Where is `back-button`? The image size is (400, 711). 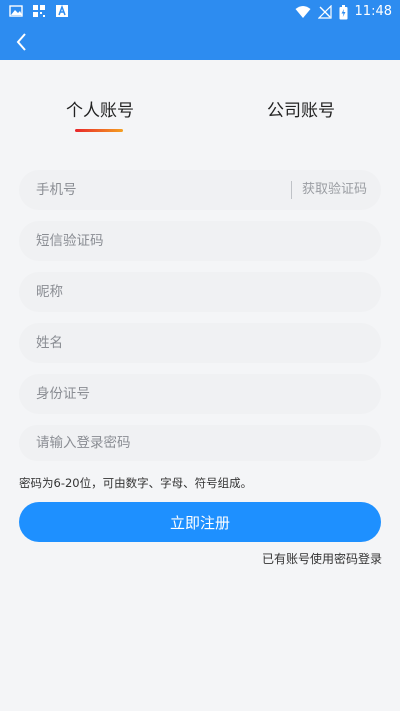 back-button is located at coordinates (21, 42).